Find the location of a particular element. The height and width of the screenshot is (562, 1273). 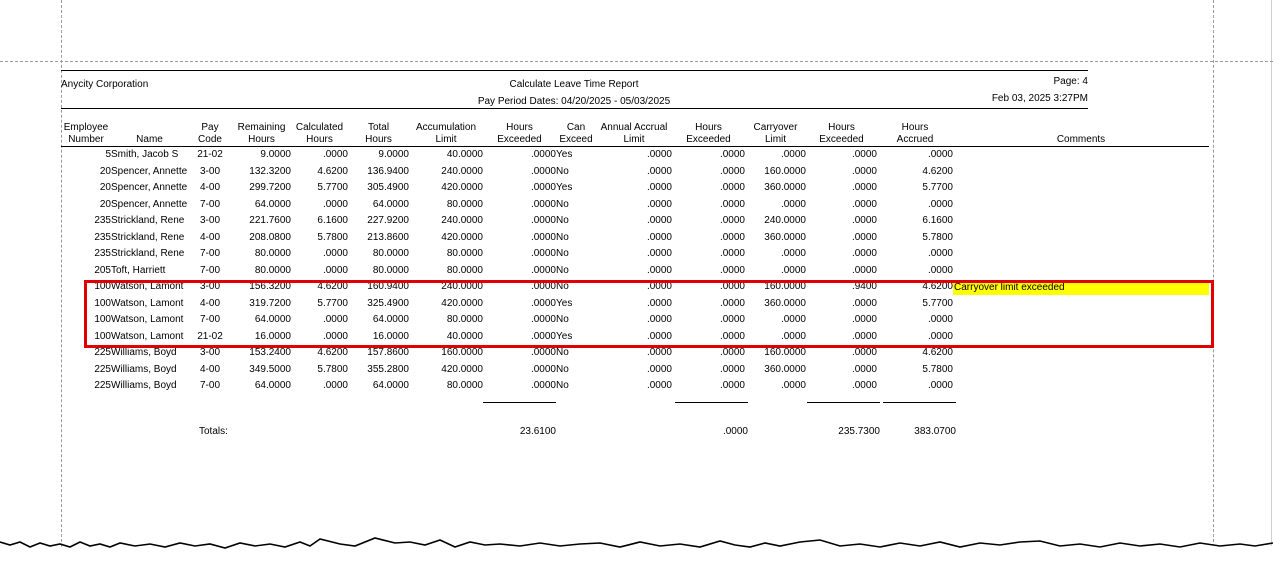

cell-total-hours: 80.0000 is located at coordinates (390, 253).